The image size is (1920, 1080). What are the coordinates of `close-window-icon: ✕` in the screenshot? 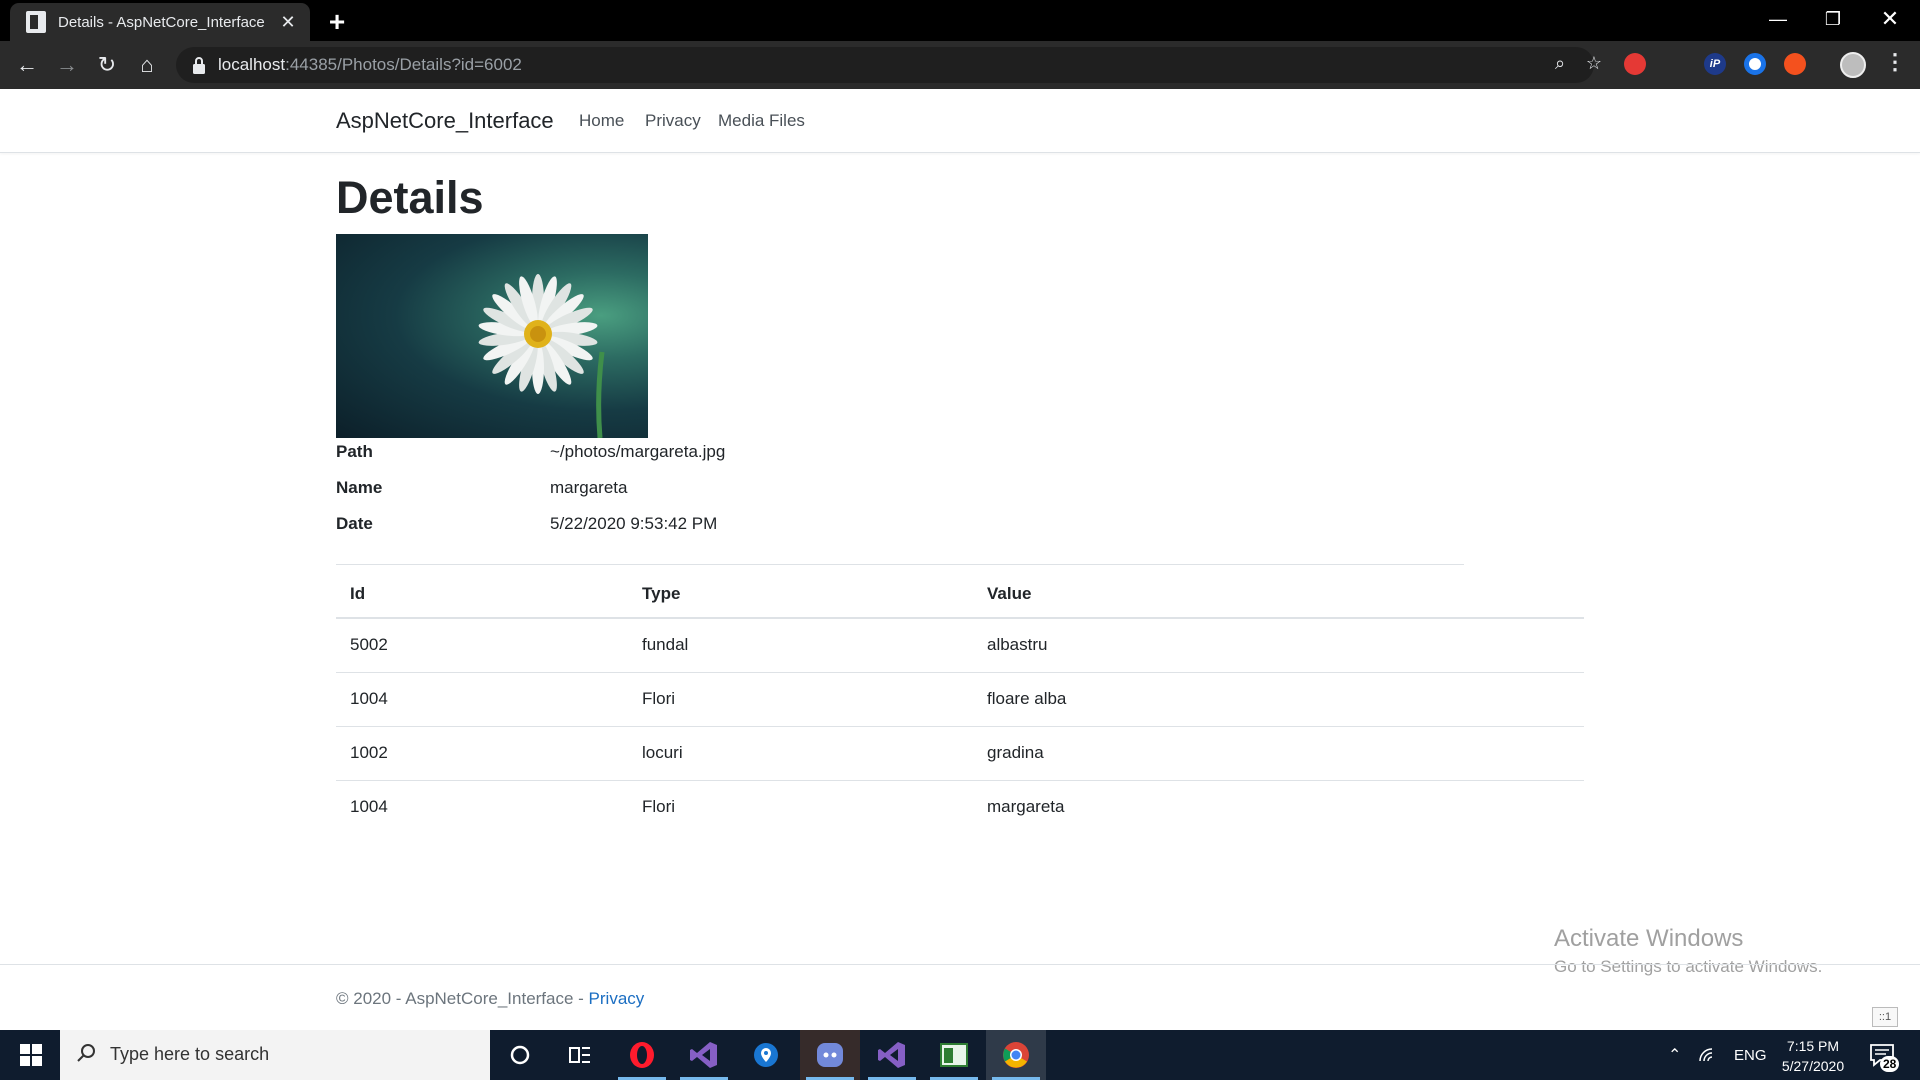 It's located at (1890, 19).